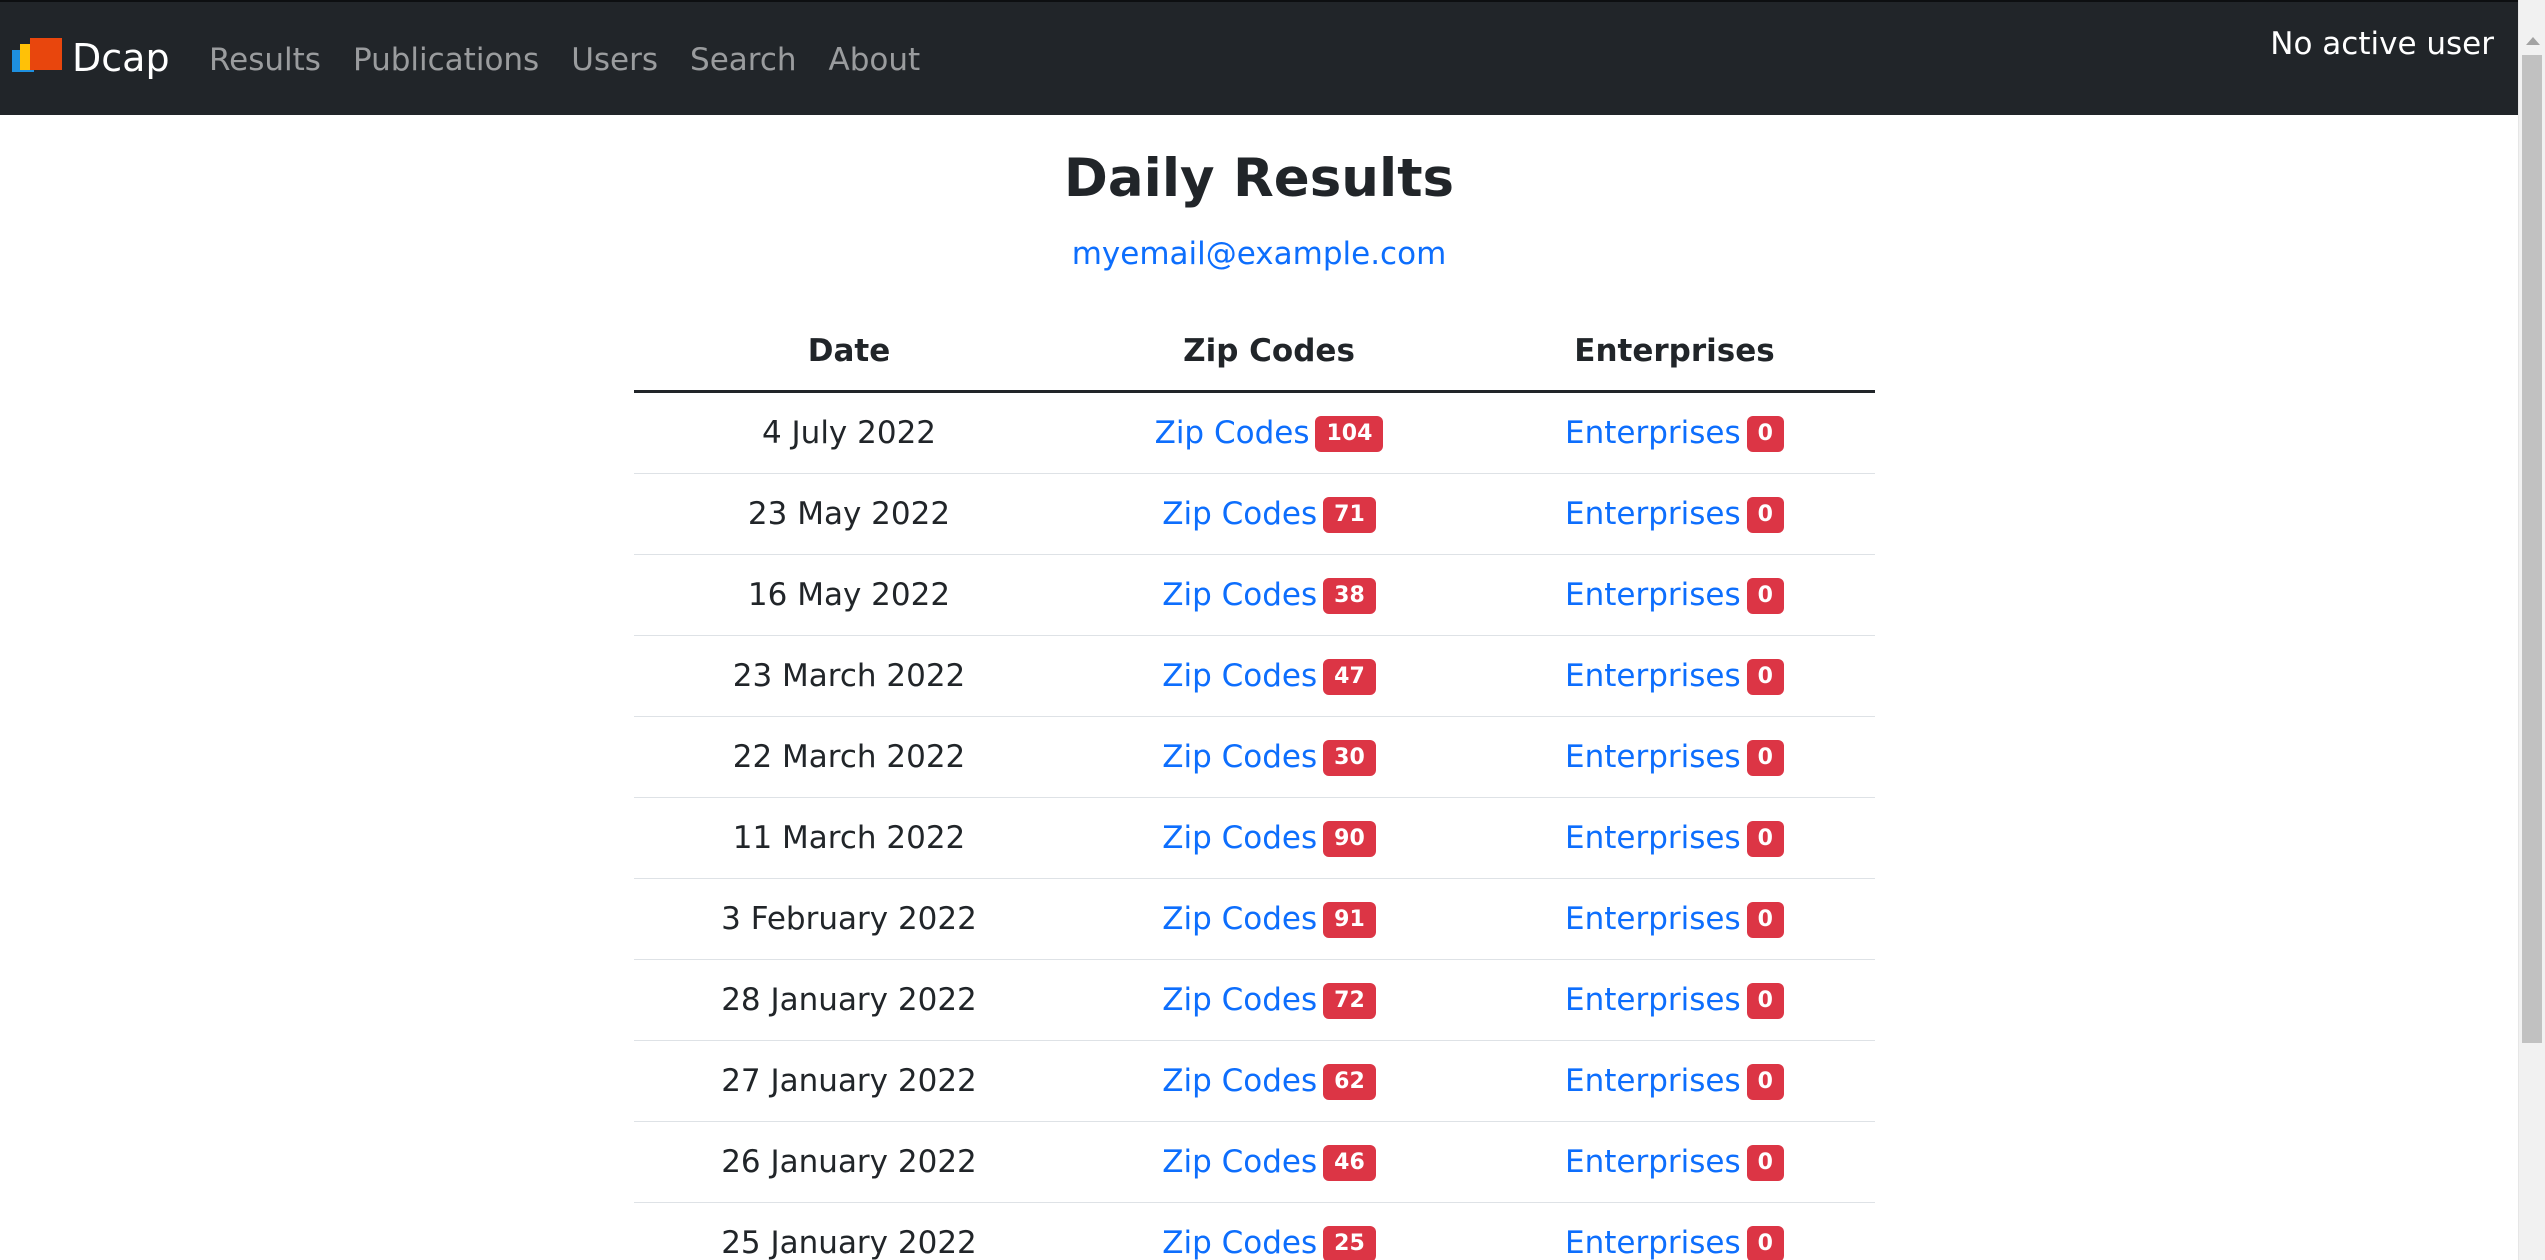 The width and height of the screenshot is (2545, 1260). I want to click on table-row: 26 January 2022 Zip Codes 46 Enterprises 0, so click(1254, 1162).